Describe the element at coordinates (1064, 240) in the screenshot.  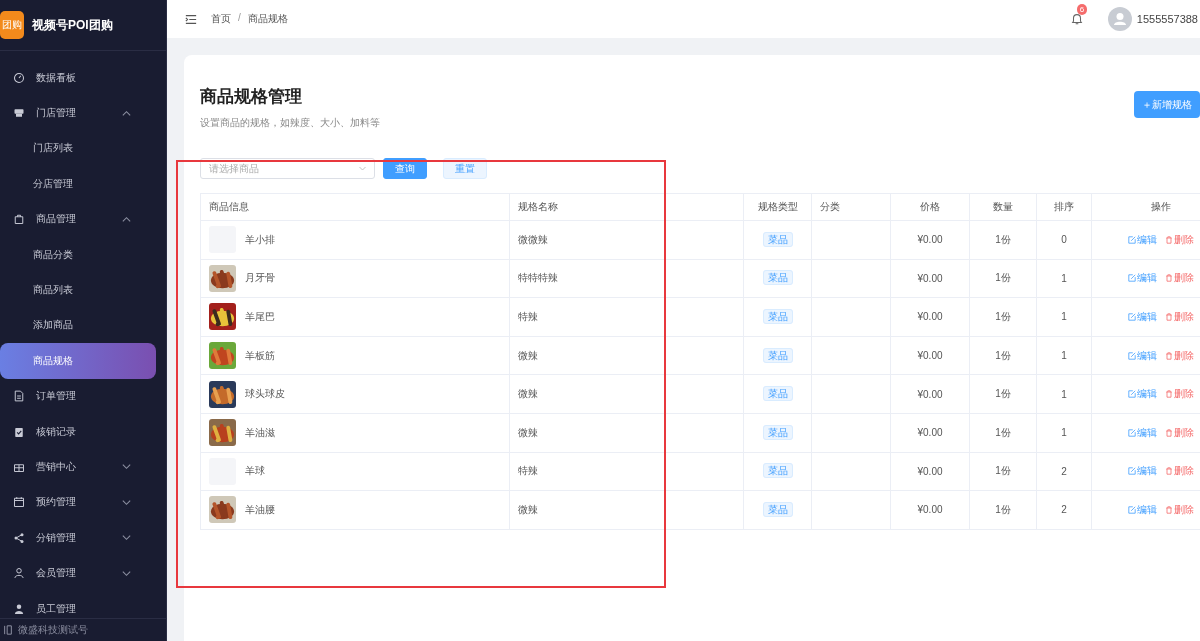
I see `table-cell: 0` at that location.